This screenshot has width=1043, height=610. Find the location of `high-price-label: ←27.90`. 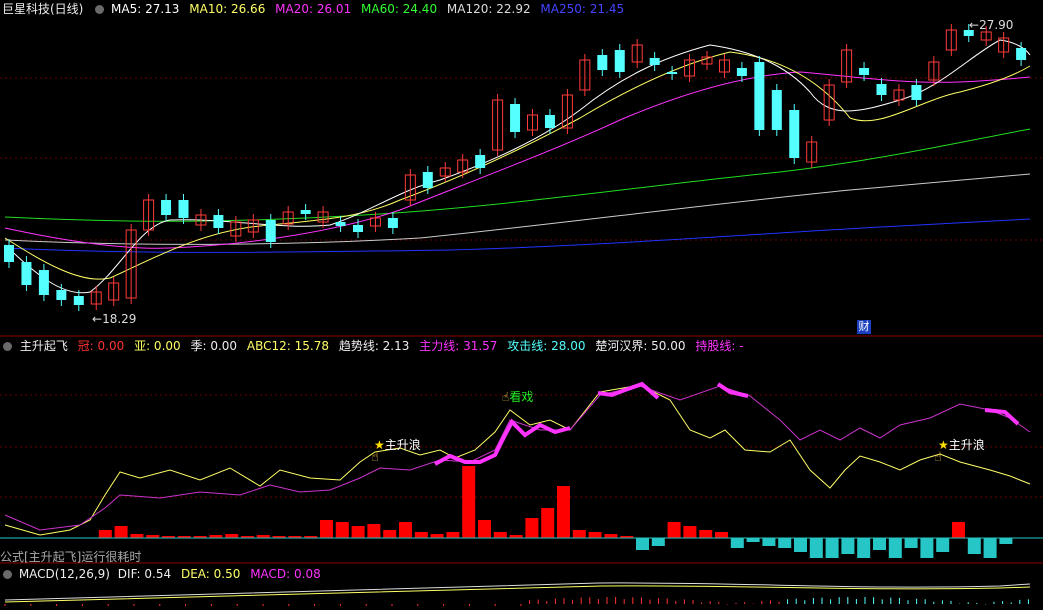

high-price-label: ←27.90 is located at coordinates (991, 25).